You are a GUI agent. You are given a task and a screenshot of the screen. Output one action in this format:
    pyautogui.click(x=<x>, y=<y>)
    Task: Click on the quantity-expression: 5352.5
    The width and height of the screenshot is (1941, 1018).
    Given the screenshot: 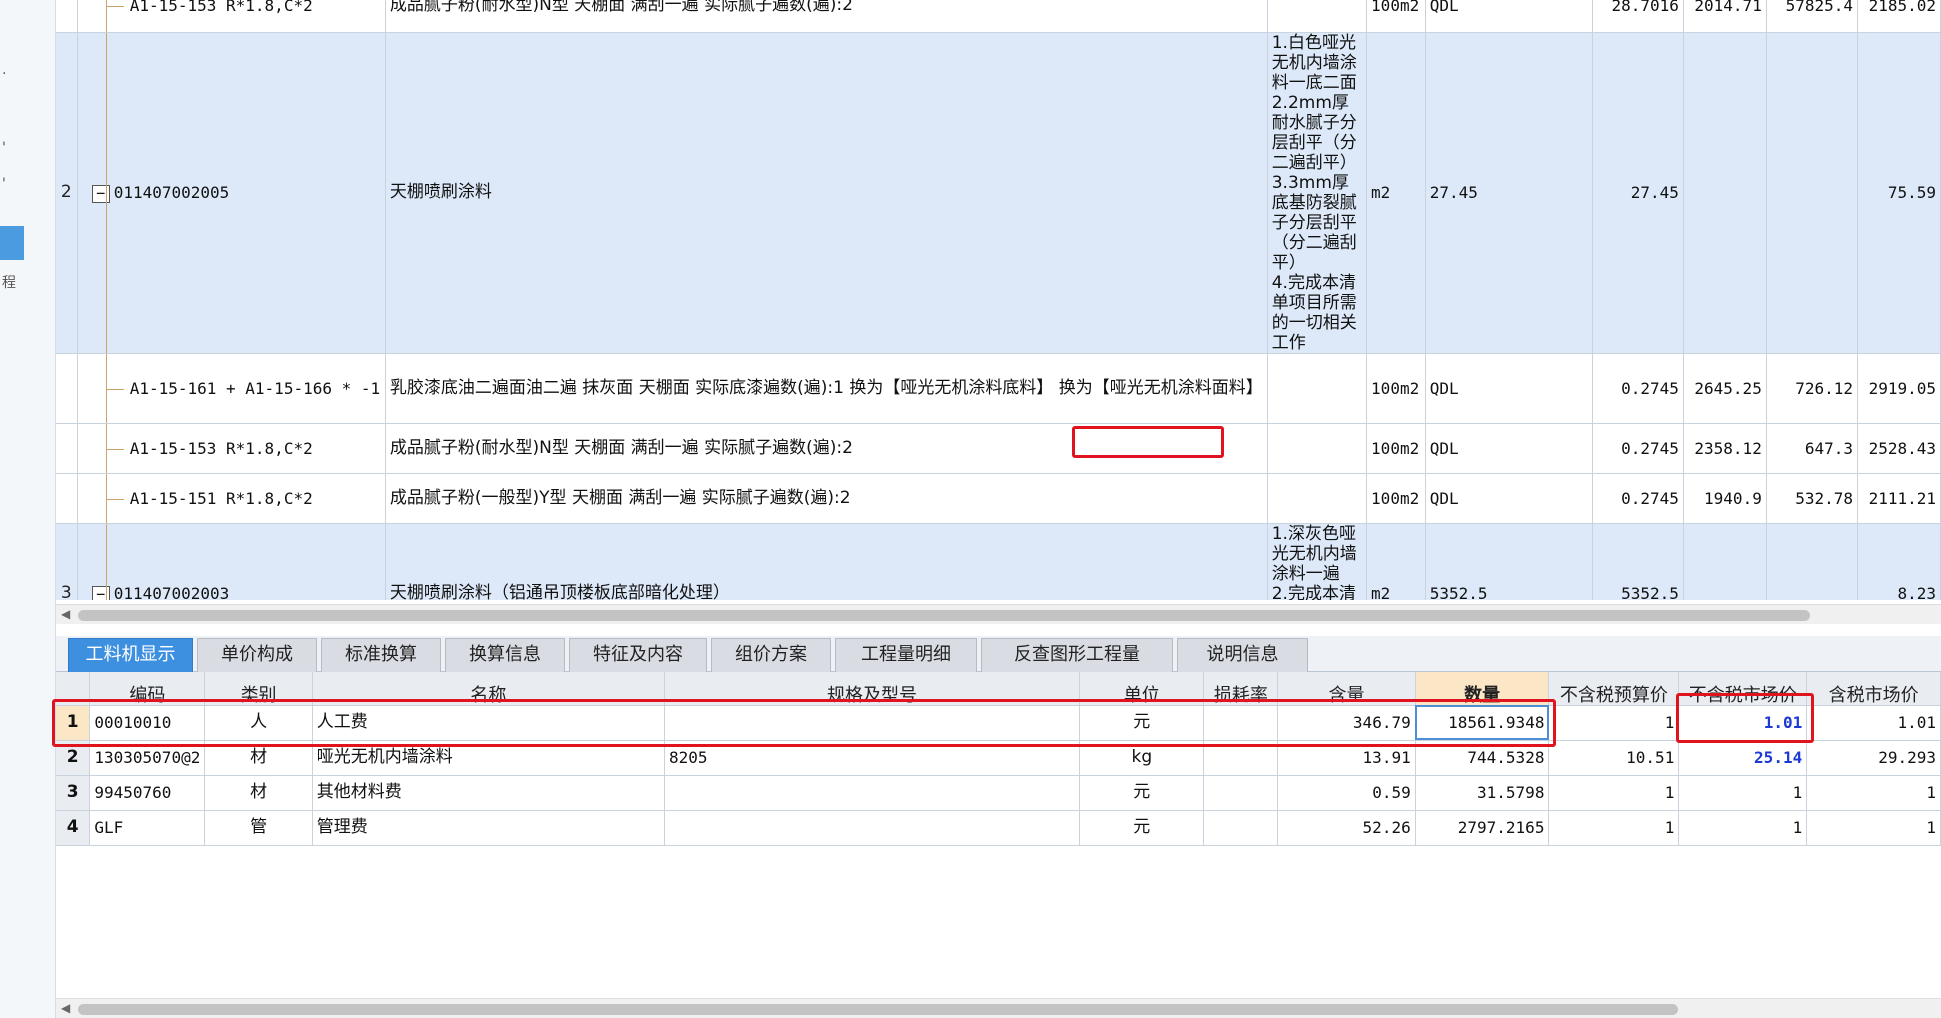 What is the action you would take?
    pyautogui.click(x=1509, y=561)
    